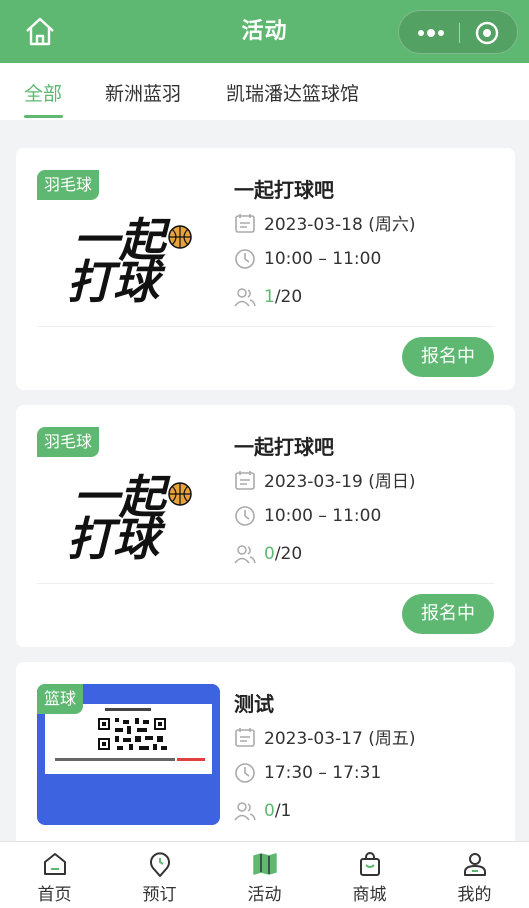 This screenshot has height=908, width=529. I want to click on activity-poster: 篮球, so click(128, 754).